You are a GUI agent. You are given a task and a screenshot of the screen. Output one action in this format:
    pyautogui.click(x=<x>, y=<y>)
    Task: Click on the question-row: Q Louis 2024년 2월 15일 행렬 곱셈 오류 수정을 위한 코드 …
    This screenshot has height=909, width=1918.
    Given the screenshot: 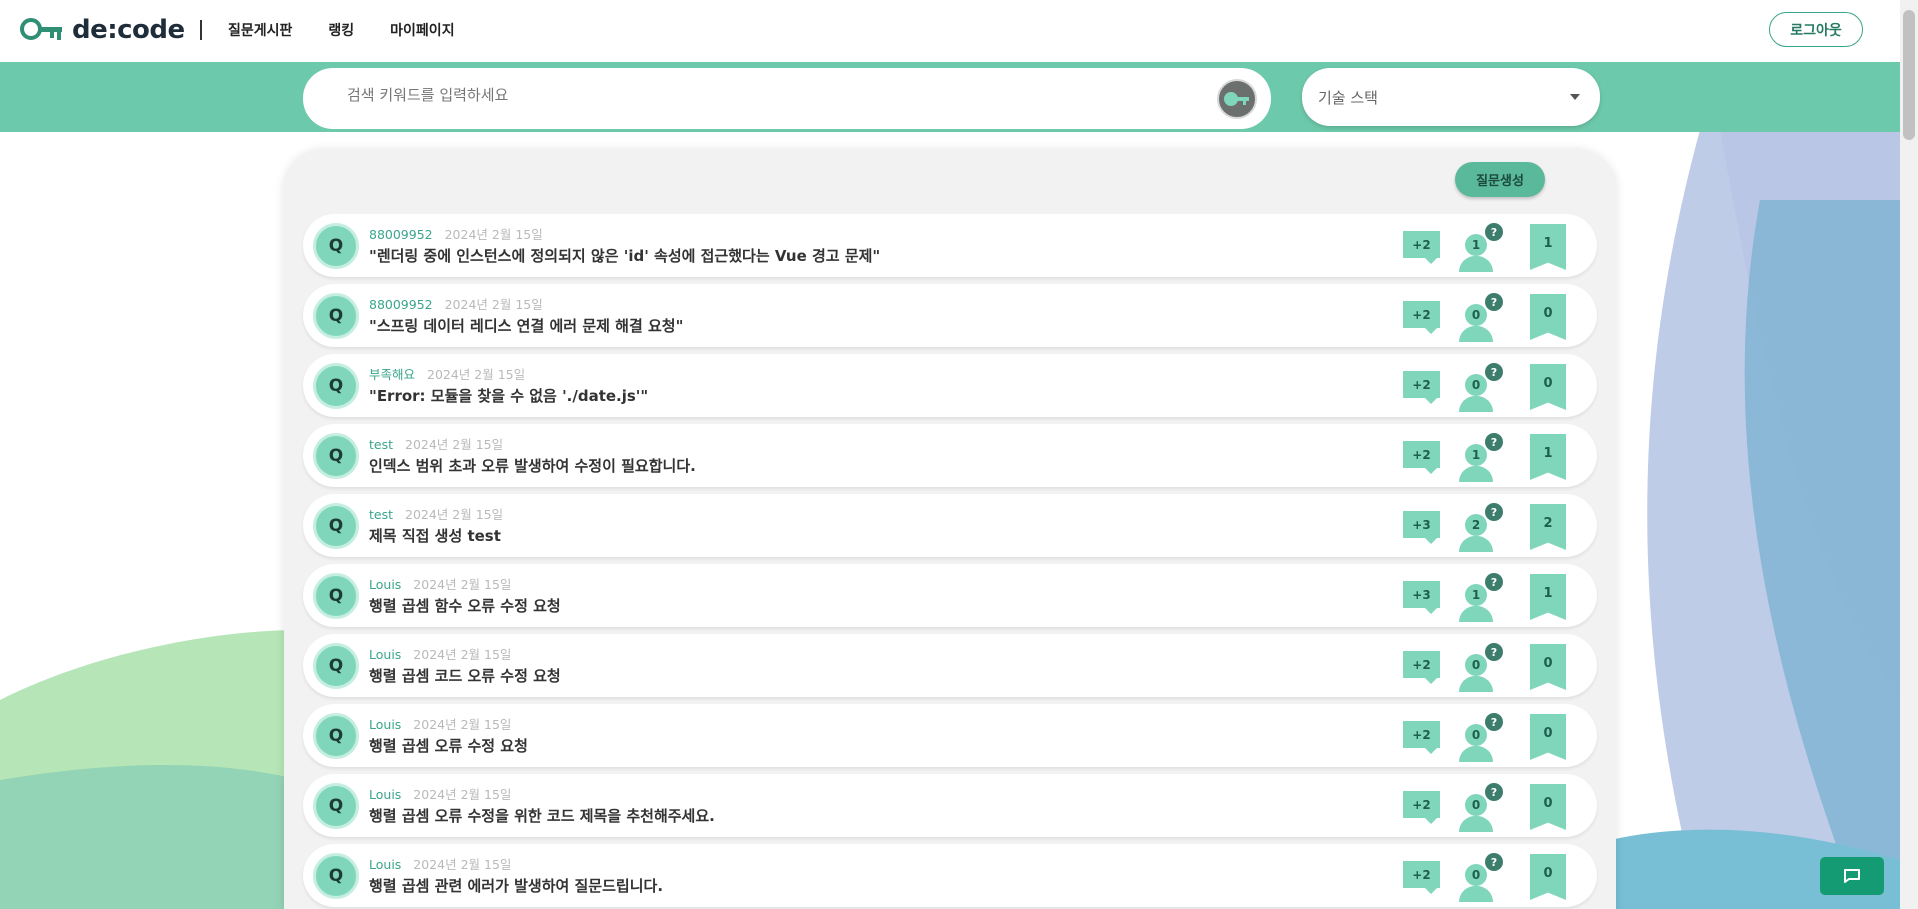 What is the action you would take?
    pyautogui.click(x=950, y=805)
    